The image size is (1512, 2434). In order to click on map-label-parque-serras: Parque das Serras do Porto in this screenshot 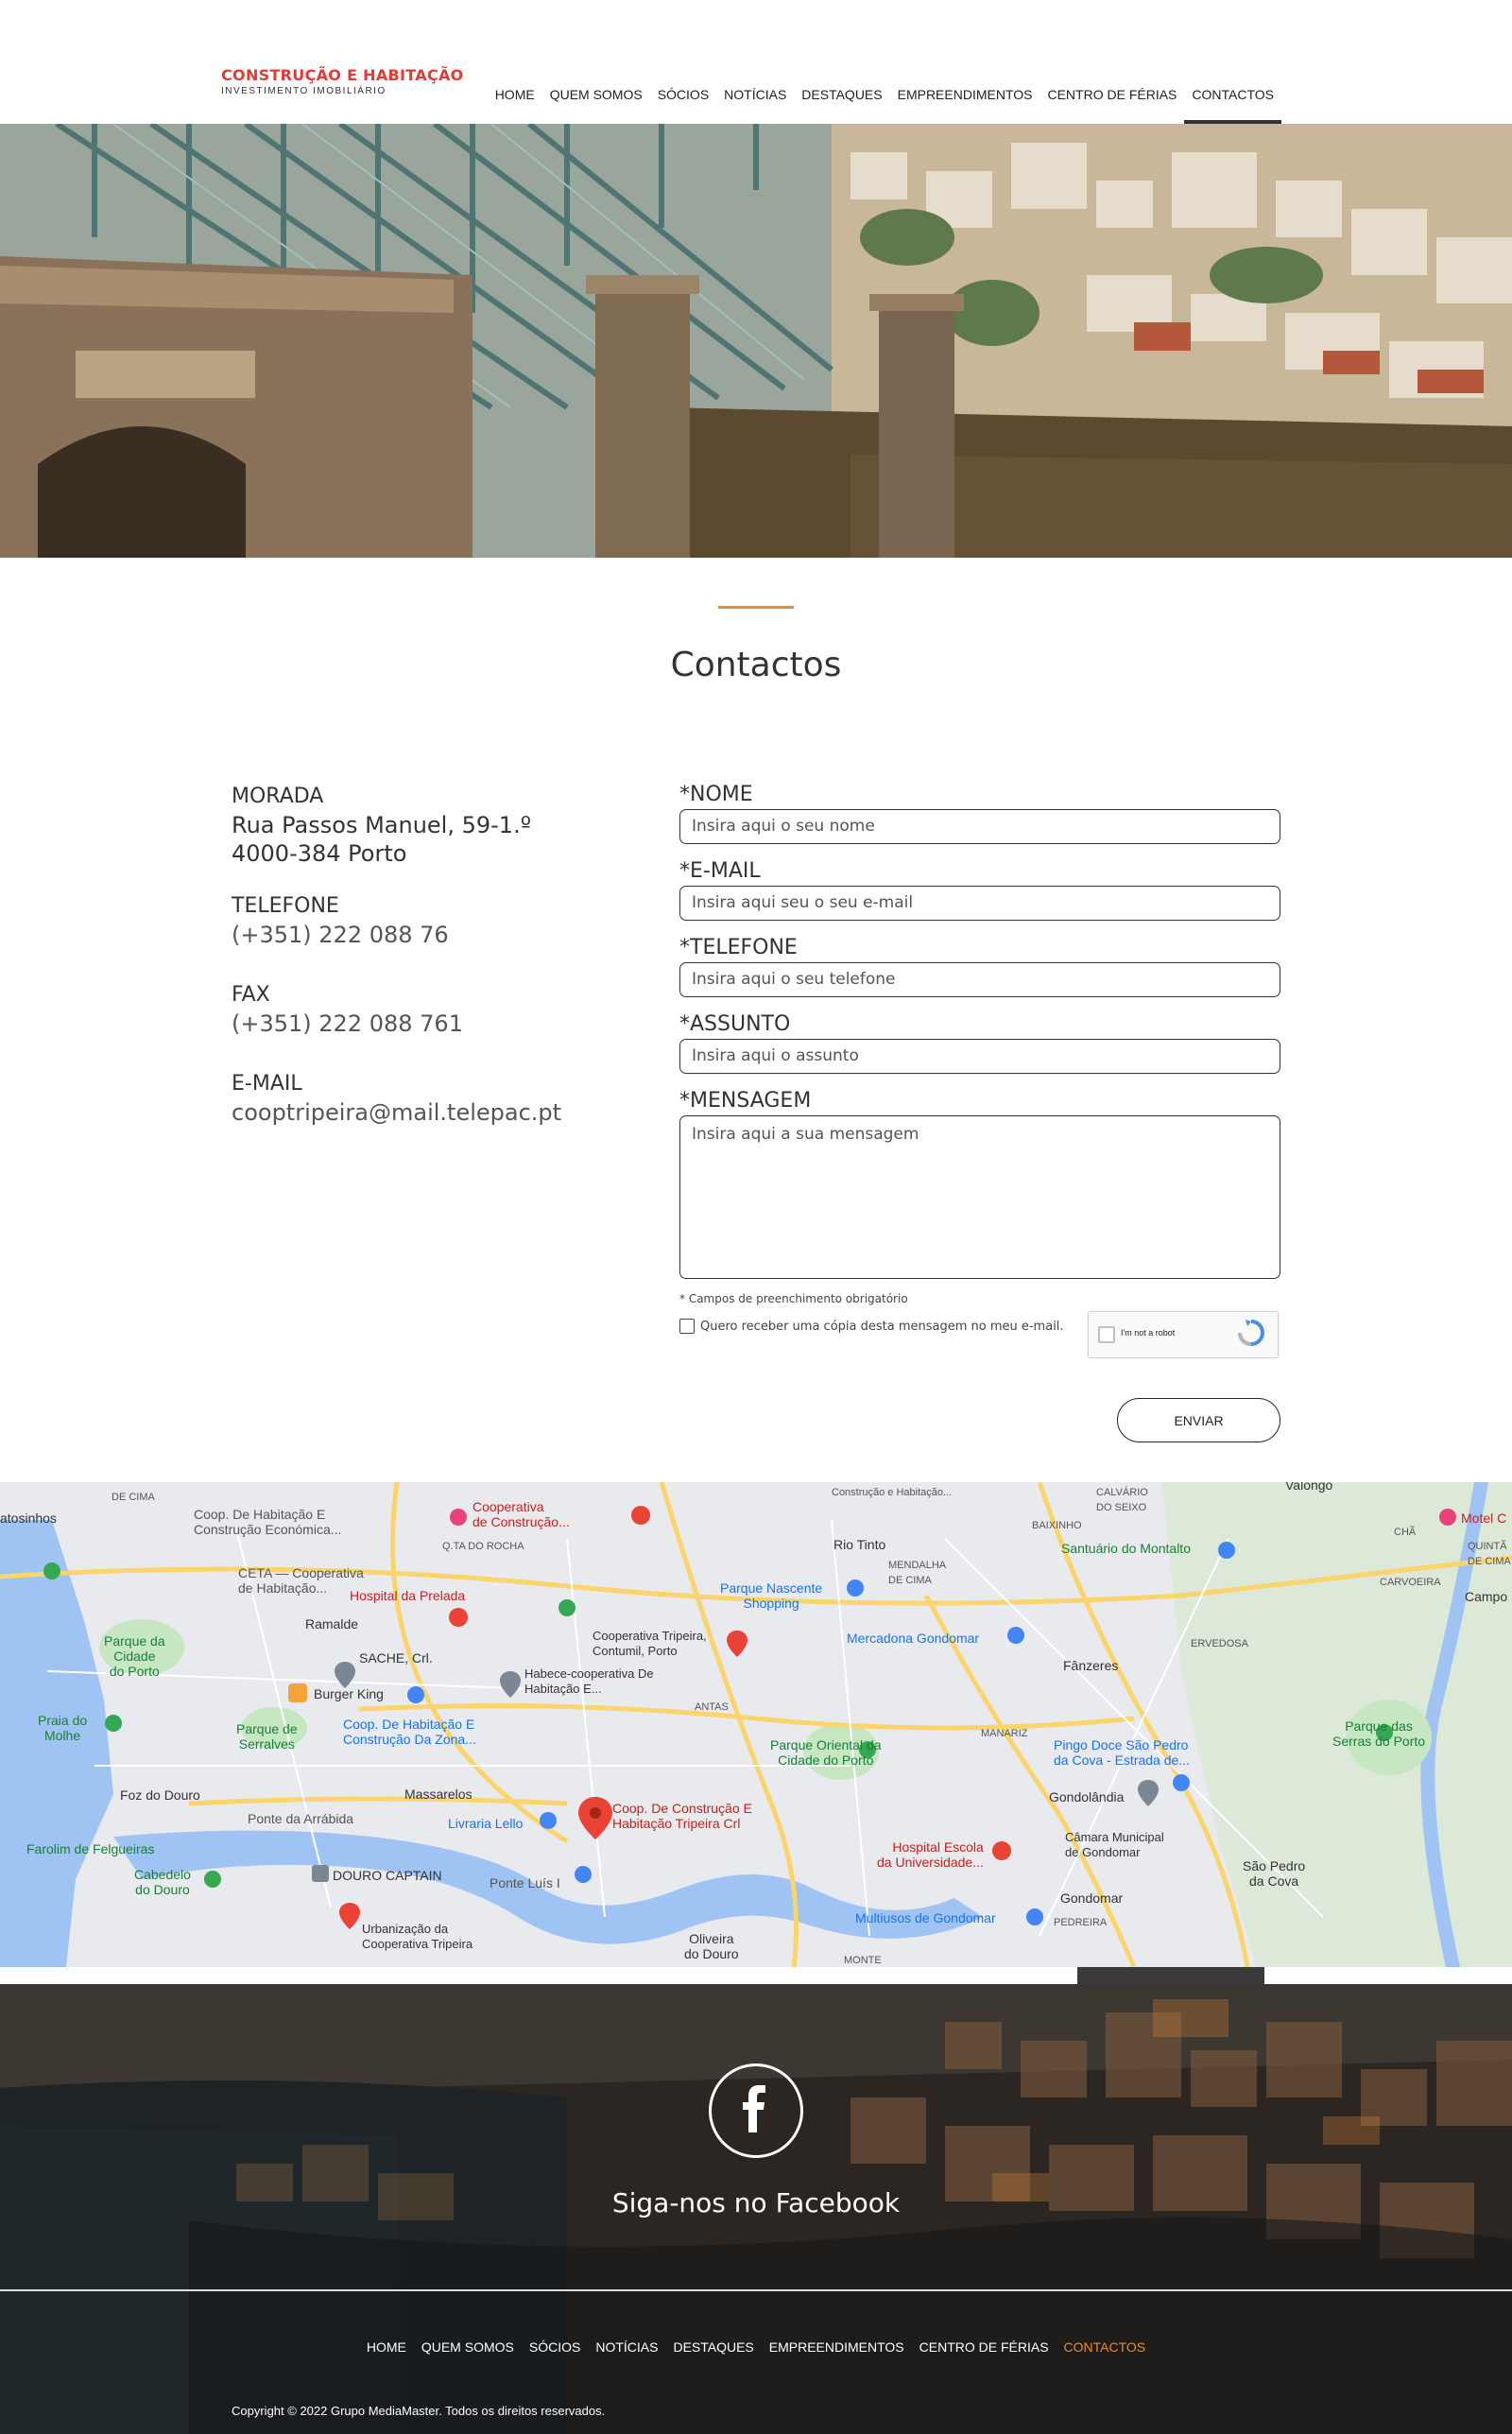, I will do `click(1379, 1733)`.